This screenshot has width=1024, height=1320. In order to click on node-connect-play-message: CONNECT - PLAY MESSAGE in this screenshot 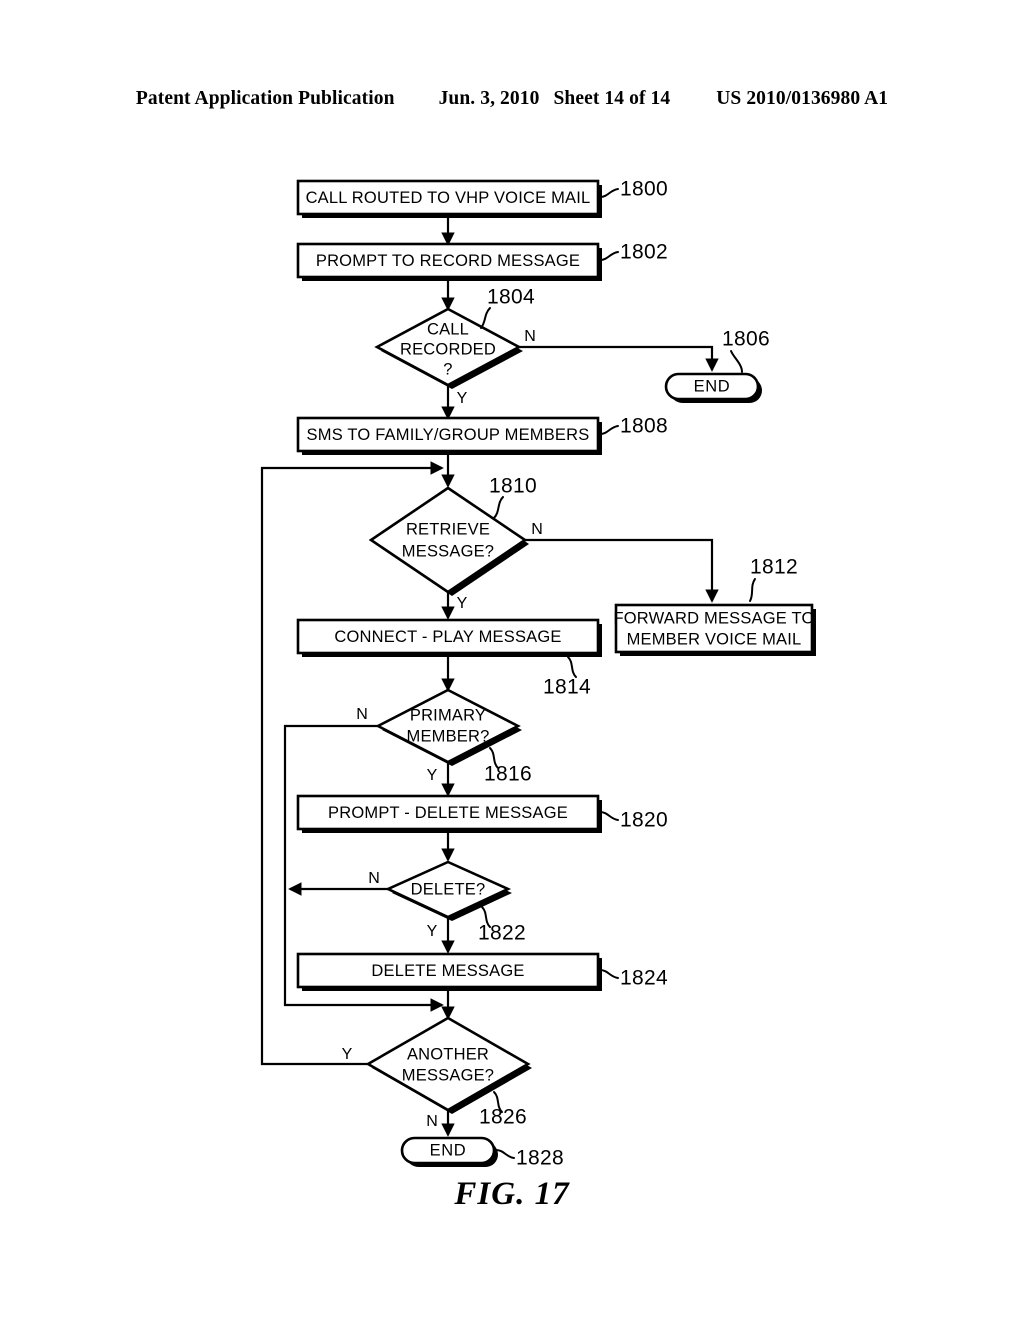, I will do `click(449, 637)`.